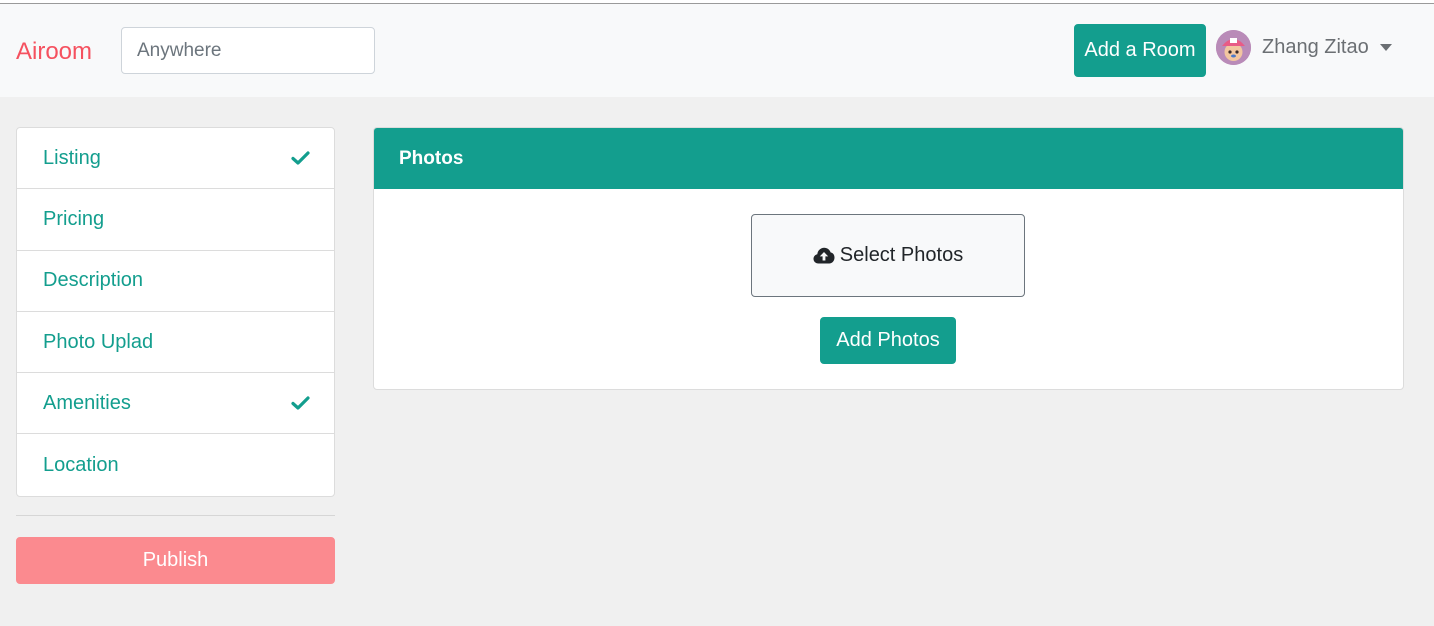 The height and width of the screenshot is (626, 1434). I want to click on avatar, so click(1233, 47).